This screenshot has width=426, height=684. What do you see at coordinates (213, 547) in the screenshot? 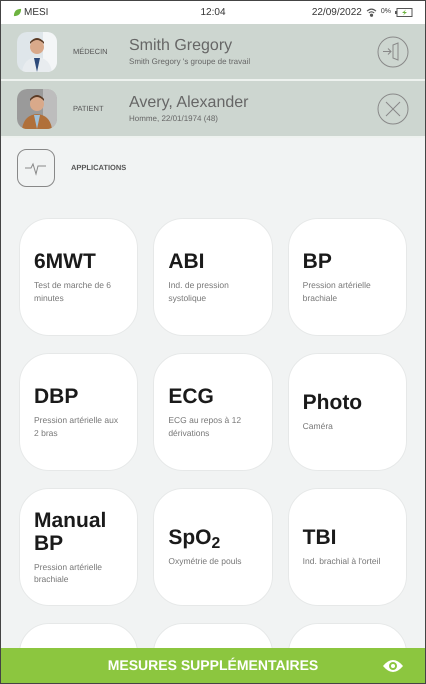
I see `app-tile: SpO$_{2}$ Oxymétrie de pouls` at bounding box center [213, 547].